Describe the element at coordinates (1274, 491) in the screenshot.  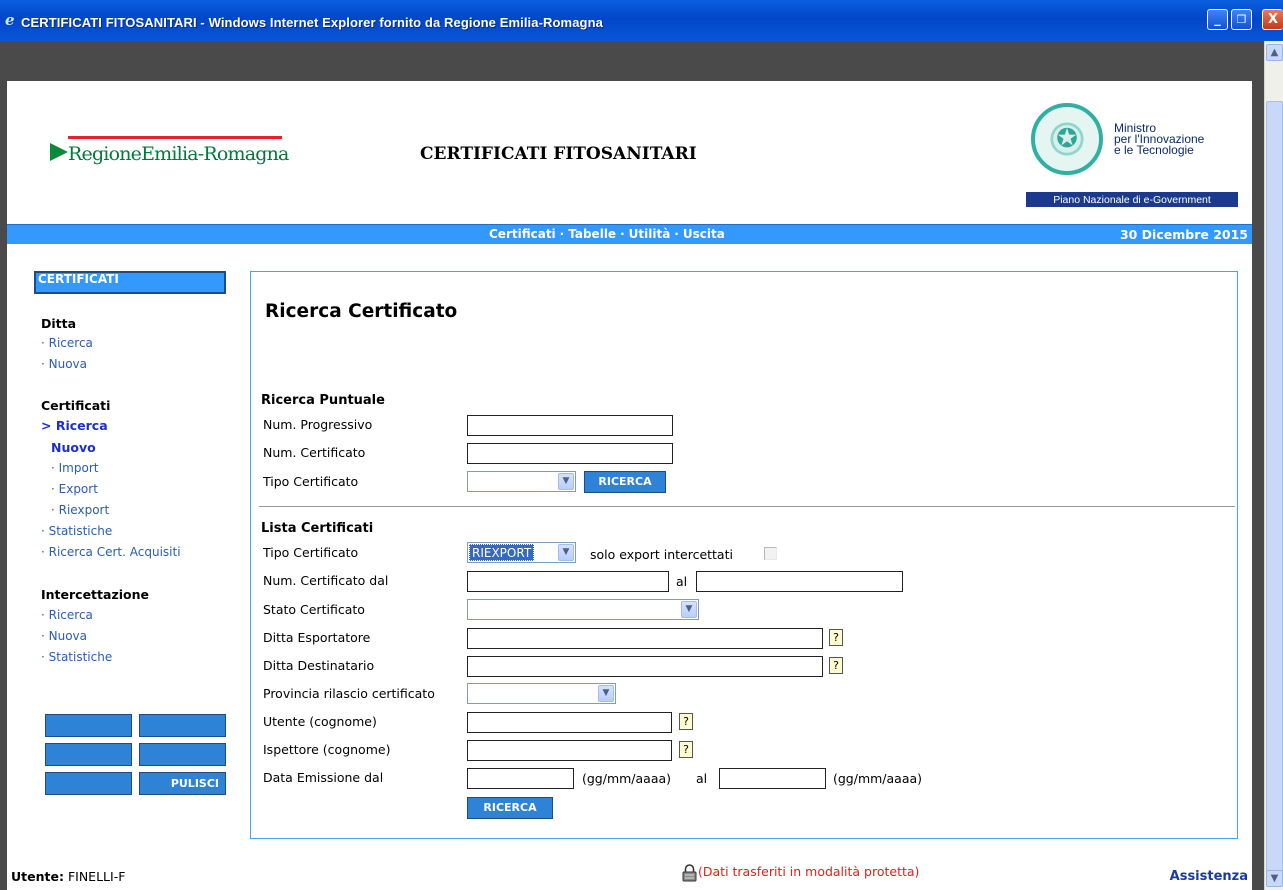
I see `scrollbar-thumb` at that location.